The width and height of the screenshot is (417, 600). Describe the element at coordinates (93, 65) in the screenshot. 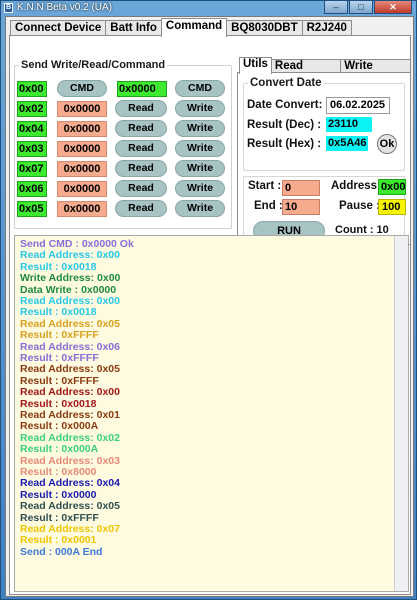

I see `command-group-title: Send Write/Read/Command` at that location.